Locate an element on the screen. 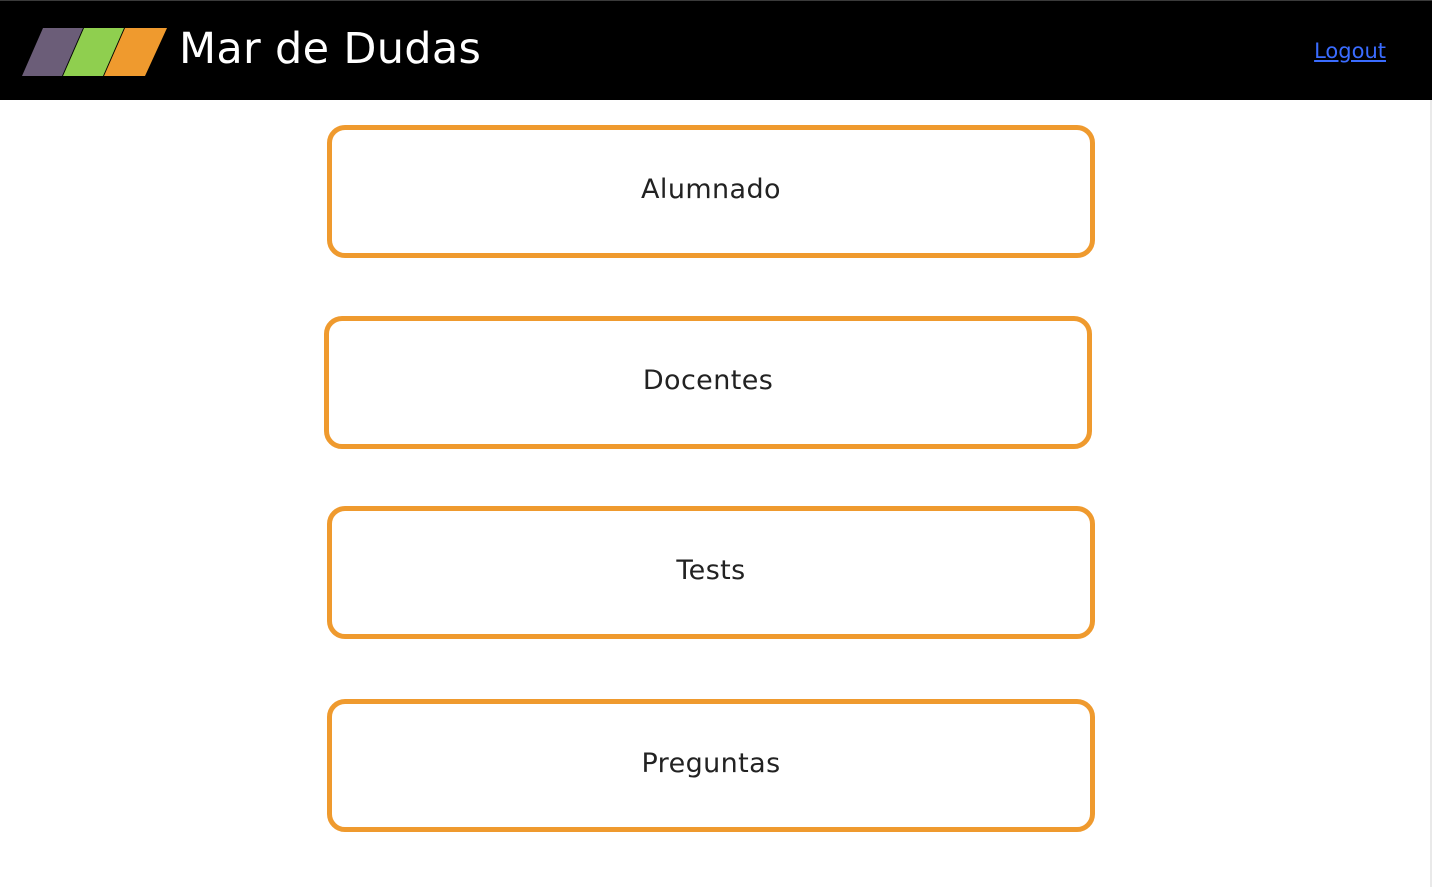 The width and height of the screenshot is (1432, 887). logout-link: Logout is located at coordinates (1350, 51).